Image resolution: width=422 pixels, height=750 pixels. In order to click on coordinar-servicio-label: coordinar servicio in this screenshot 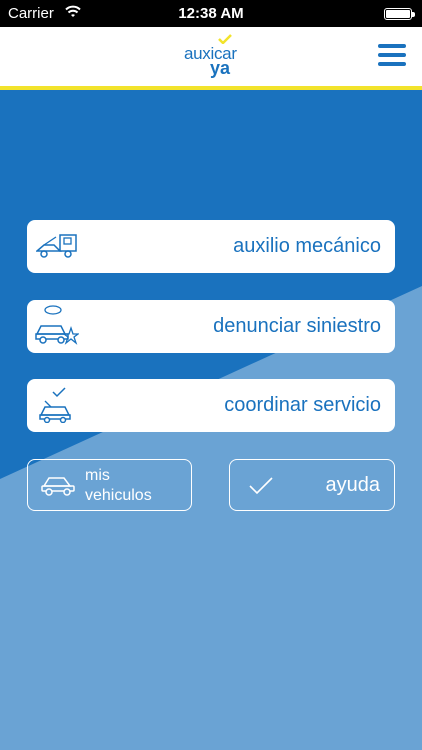, I will do `click(302, 405)`.